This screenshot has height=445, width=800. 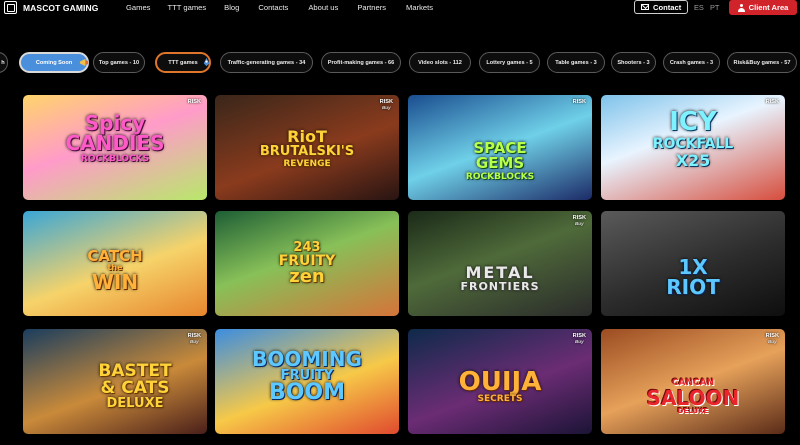 I want to click on game-card: 243 FRUITY zen, so click(x=307, y=263).